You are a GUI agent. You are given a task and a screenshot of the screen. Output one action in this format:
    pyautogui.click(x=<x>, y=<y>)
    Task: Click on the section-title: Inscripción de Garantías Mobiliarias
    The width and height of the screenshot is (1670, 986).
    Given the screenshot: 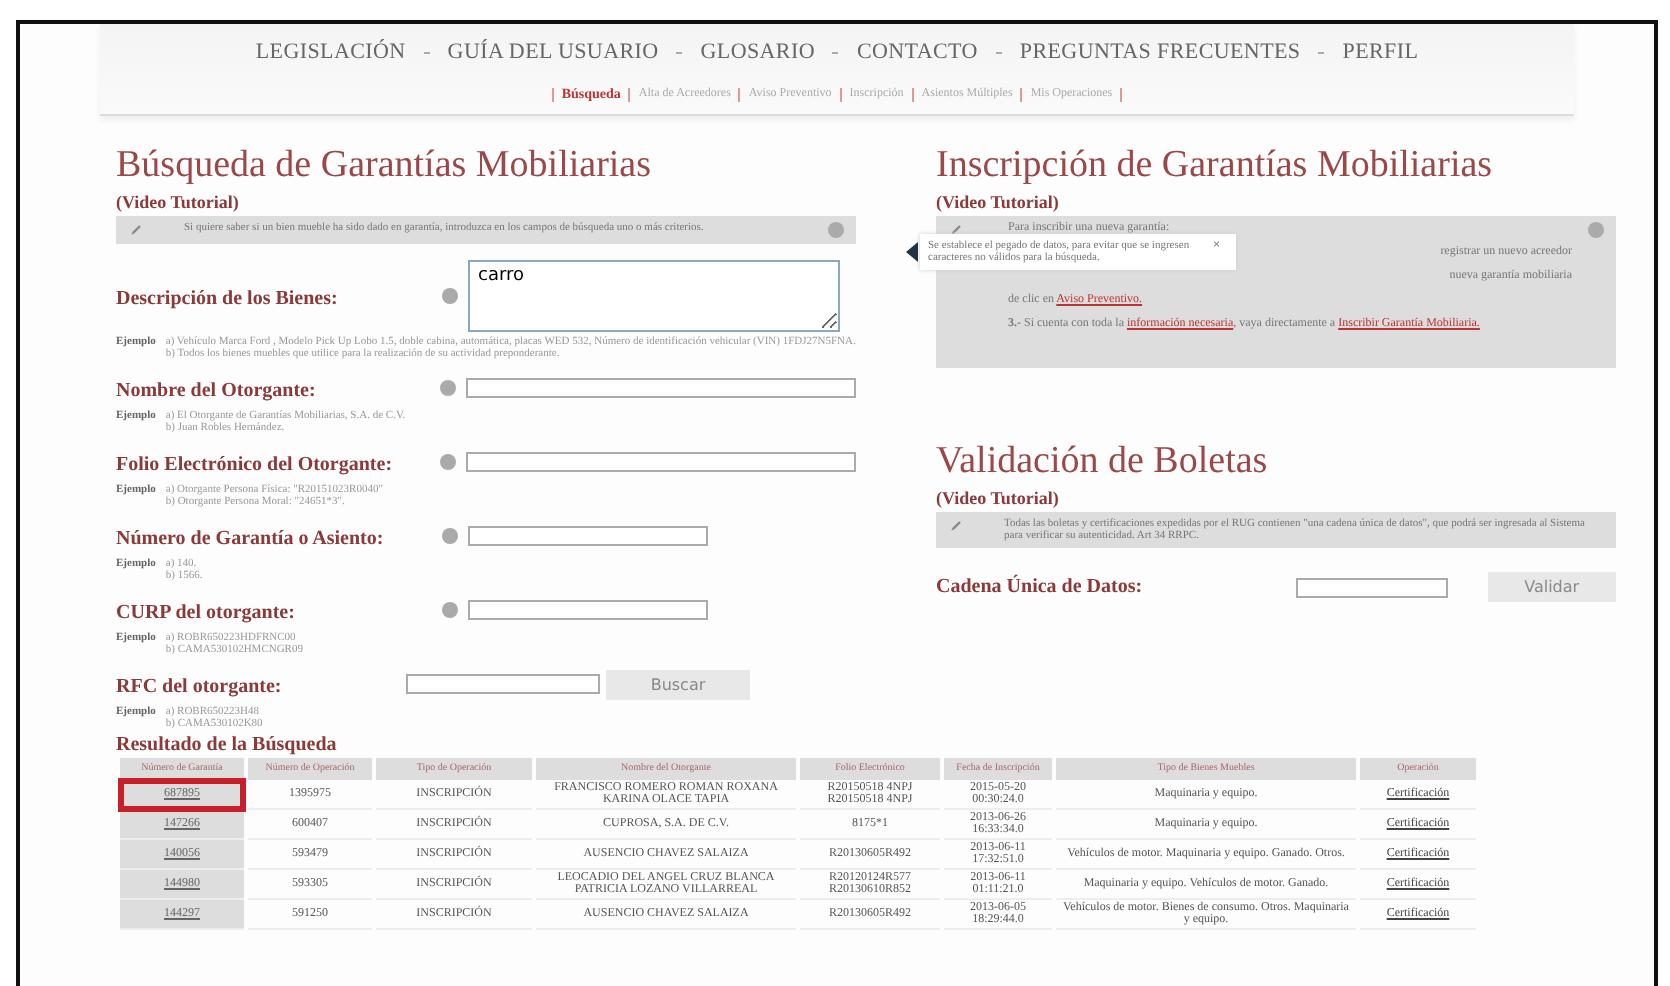 What is the action you would take?
    pyautogui.click(x=1215, y=166)
    